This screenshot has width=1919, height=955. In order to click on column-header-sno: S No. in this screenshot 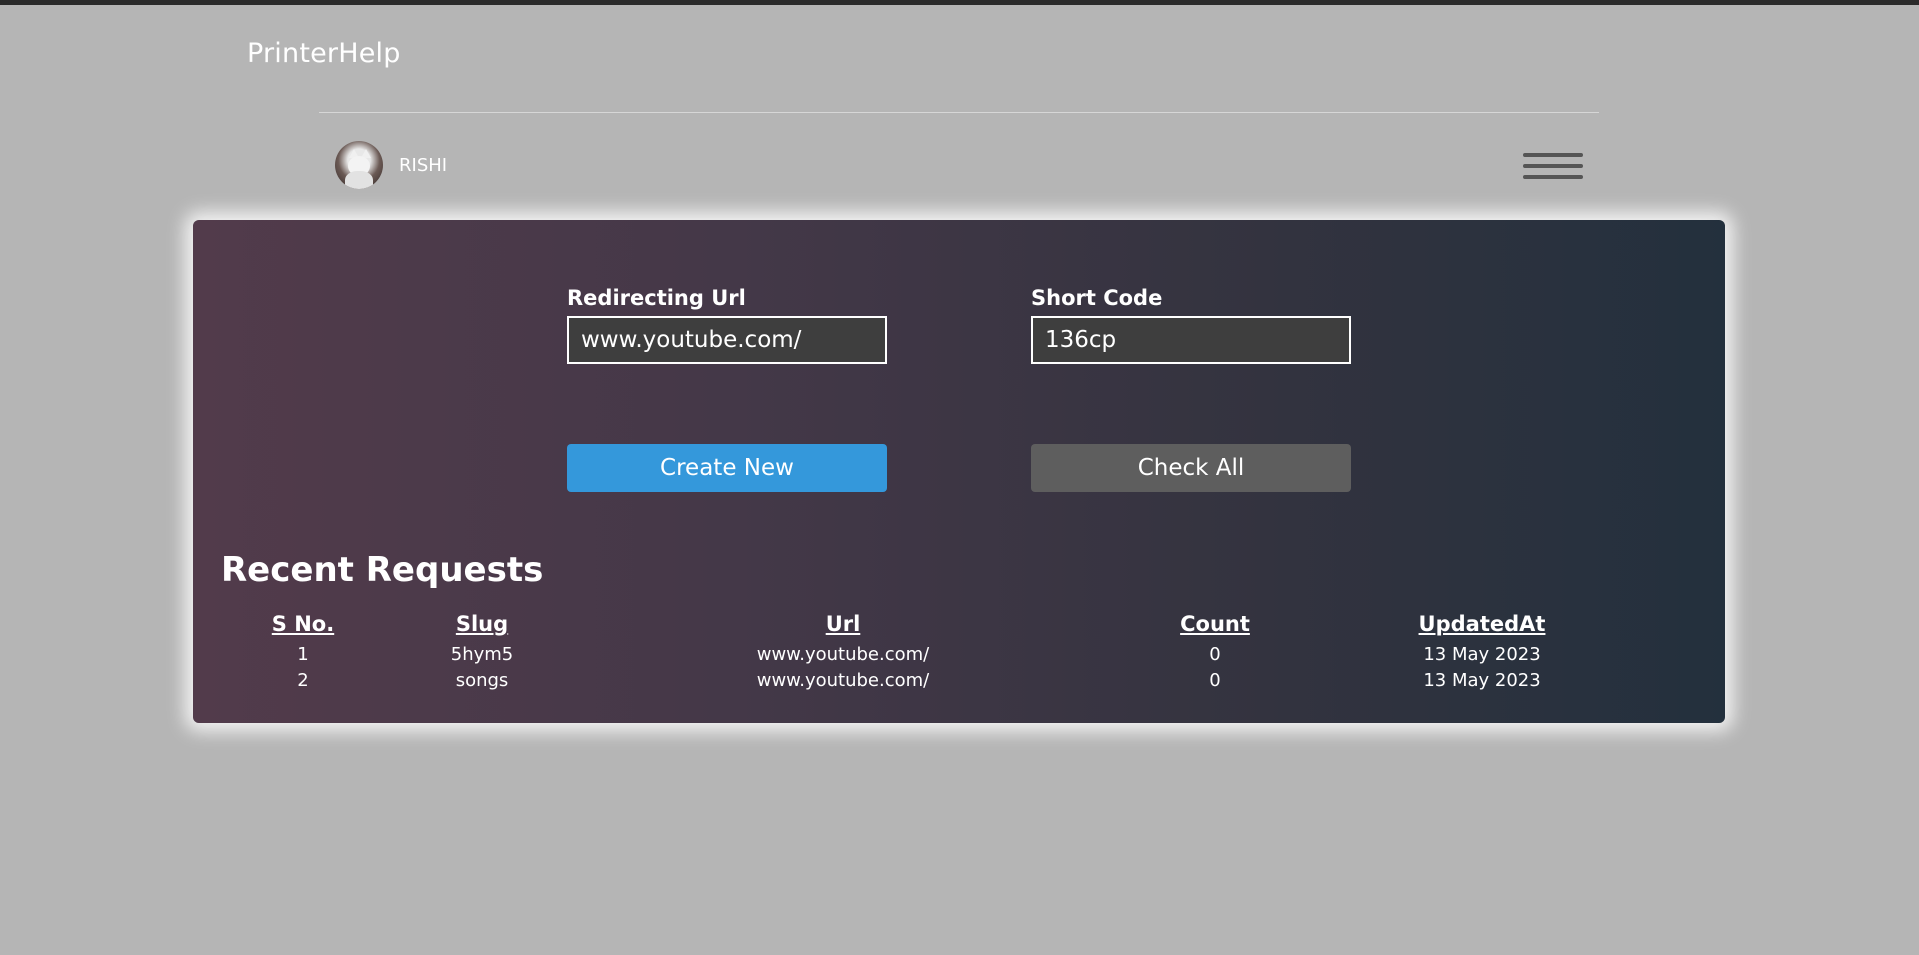, I will do `click(303, 627)`.